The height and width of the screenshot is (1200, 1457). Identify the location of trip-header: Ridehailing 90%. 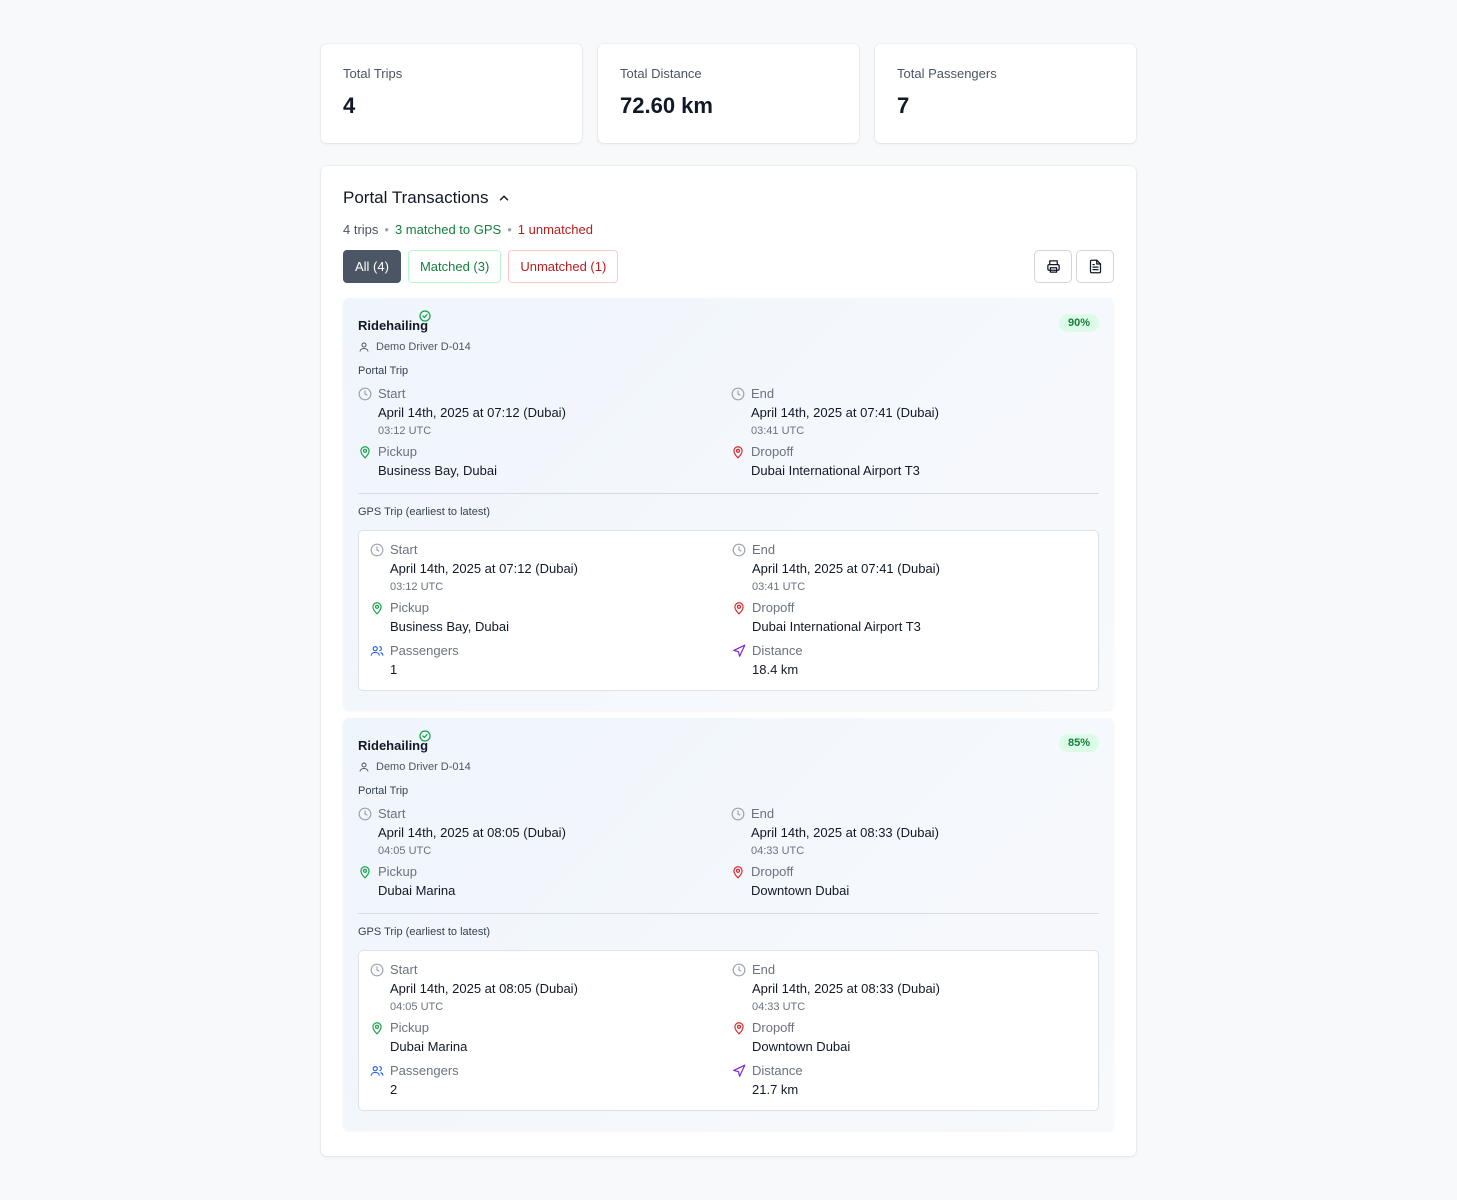
(728, 322).